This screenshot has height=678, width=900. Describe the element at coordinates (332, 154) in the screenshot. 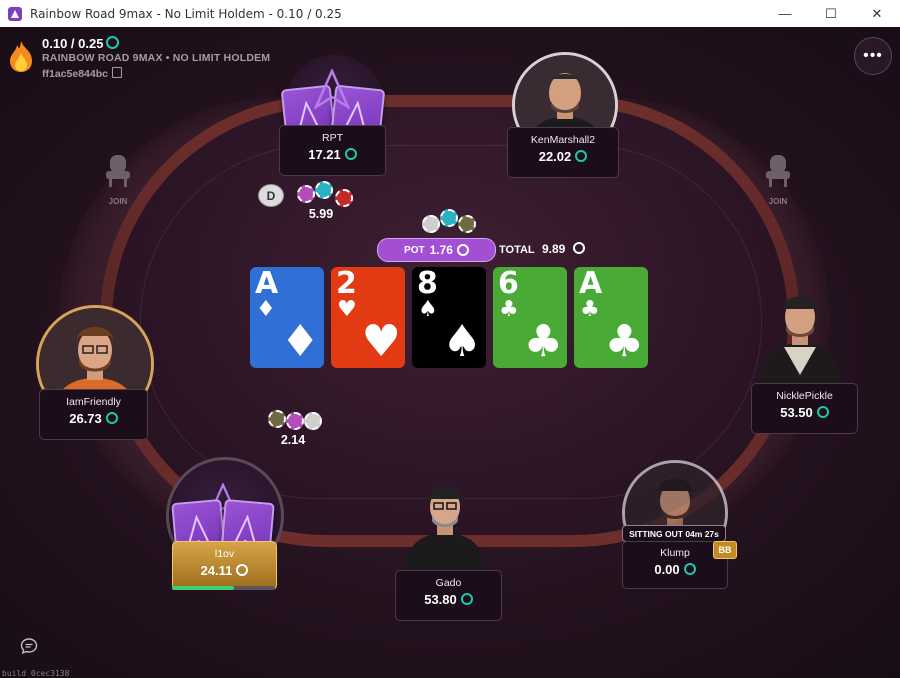

I see `player-stack: 17.21` at that location.